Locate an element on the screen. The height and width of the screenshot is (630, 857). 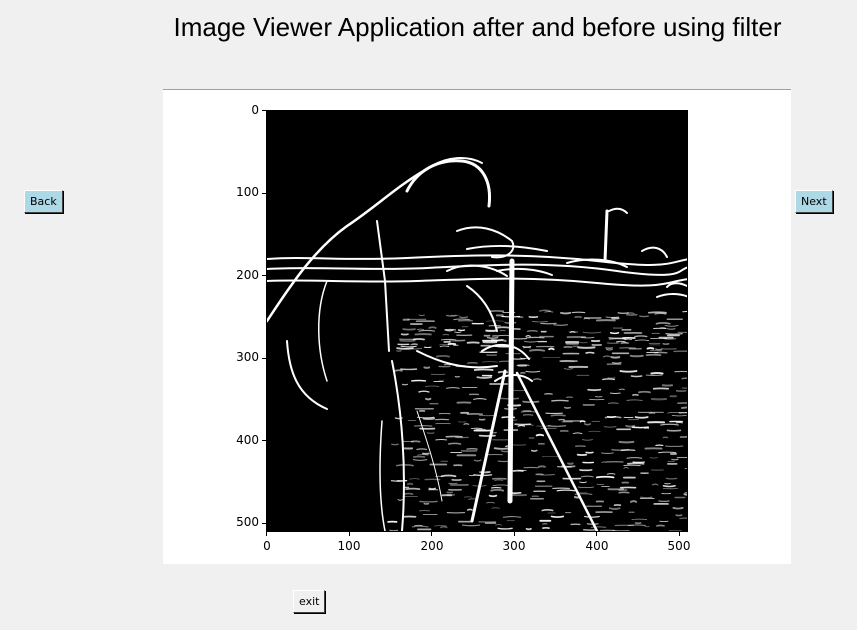
y-tick-label: 200 is located at coordinates (247, 275).